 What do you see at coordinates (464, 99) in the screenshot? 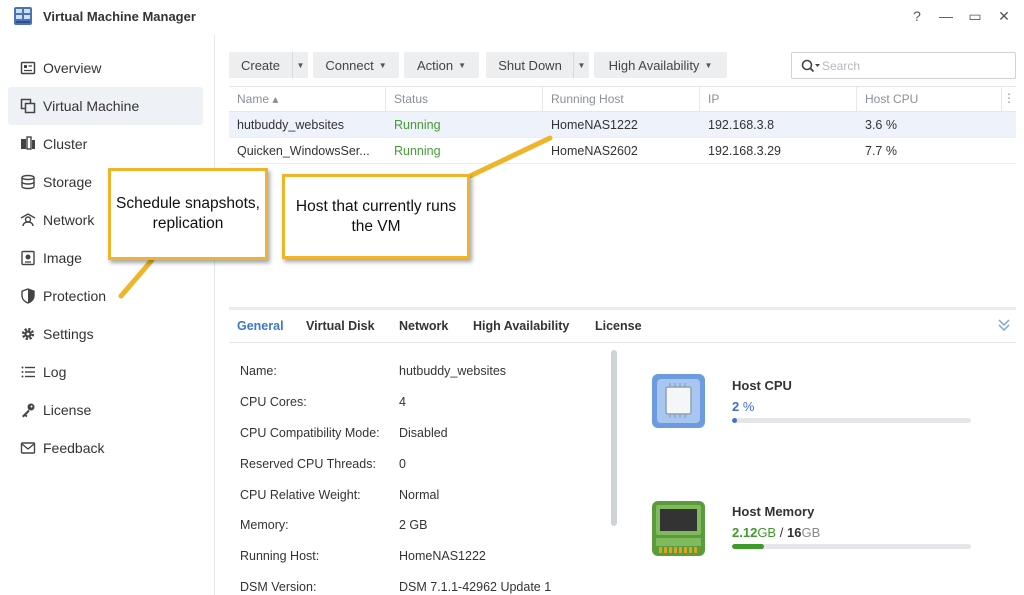
I see `column-header-status: Status` at bounding box center [464, 99].